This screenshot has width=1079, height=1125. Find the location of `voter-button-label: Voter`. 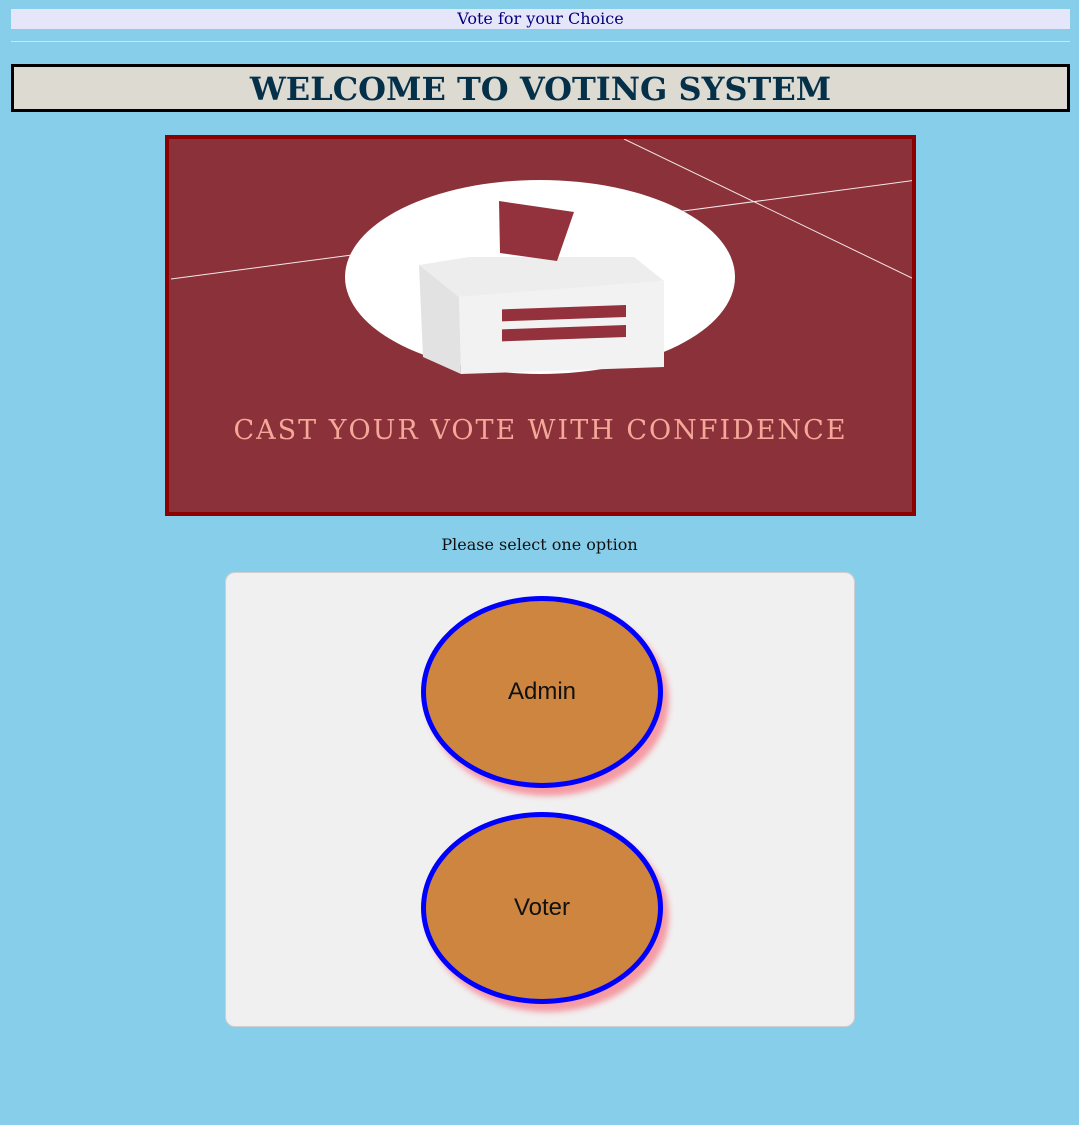

voter-button-label: Voter is located at coordinates (542, 907).